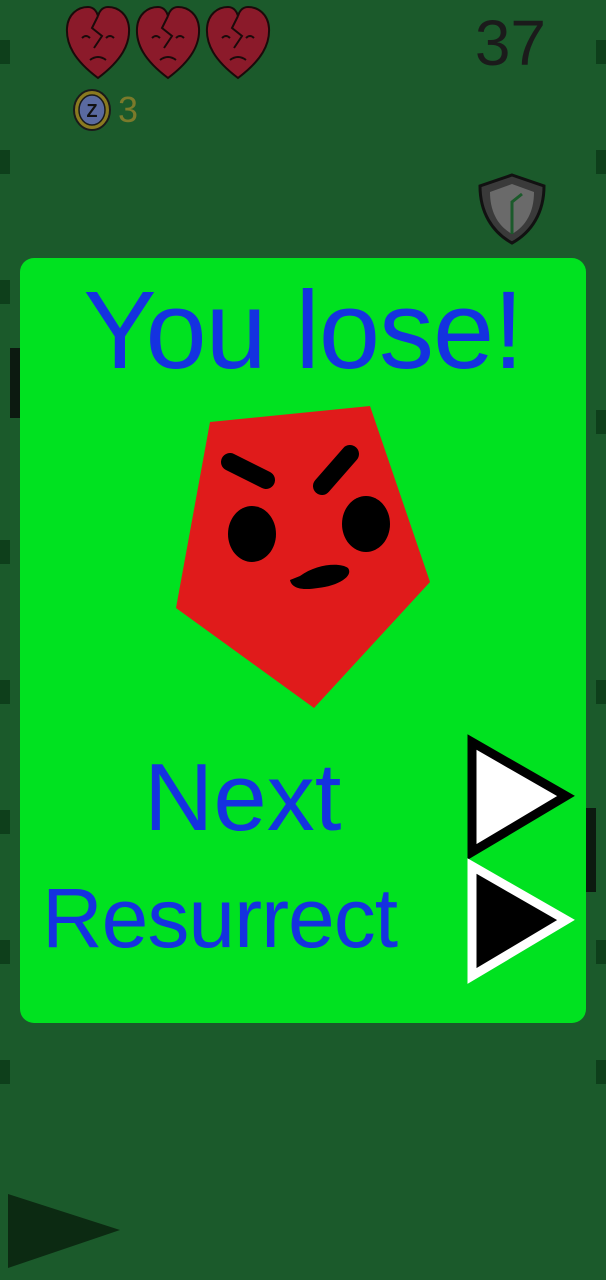  What do you see at coordinates (522, 797) in the screenshot?
I see `next-play-button` at bounding box center [522, 797].